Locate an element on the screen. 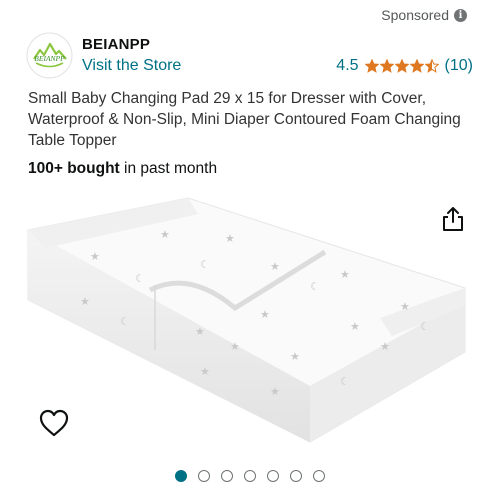 This screenshot has width=500, height=500. rating-row: 4.5 (10) is located at coordinates (404, 66).